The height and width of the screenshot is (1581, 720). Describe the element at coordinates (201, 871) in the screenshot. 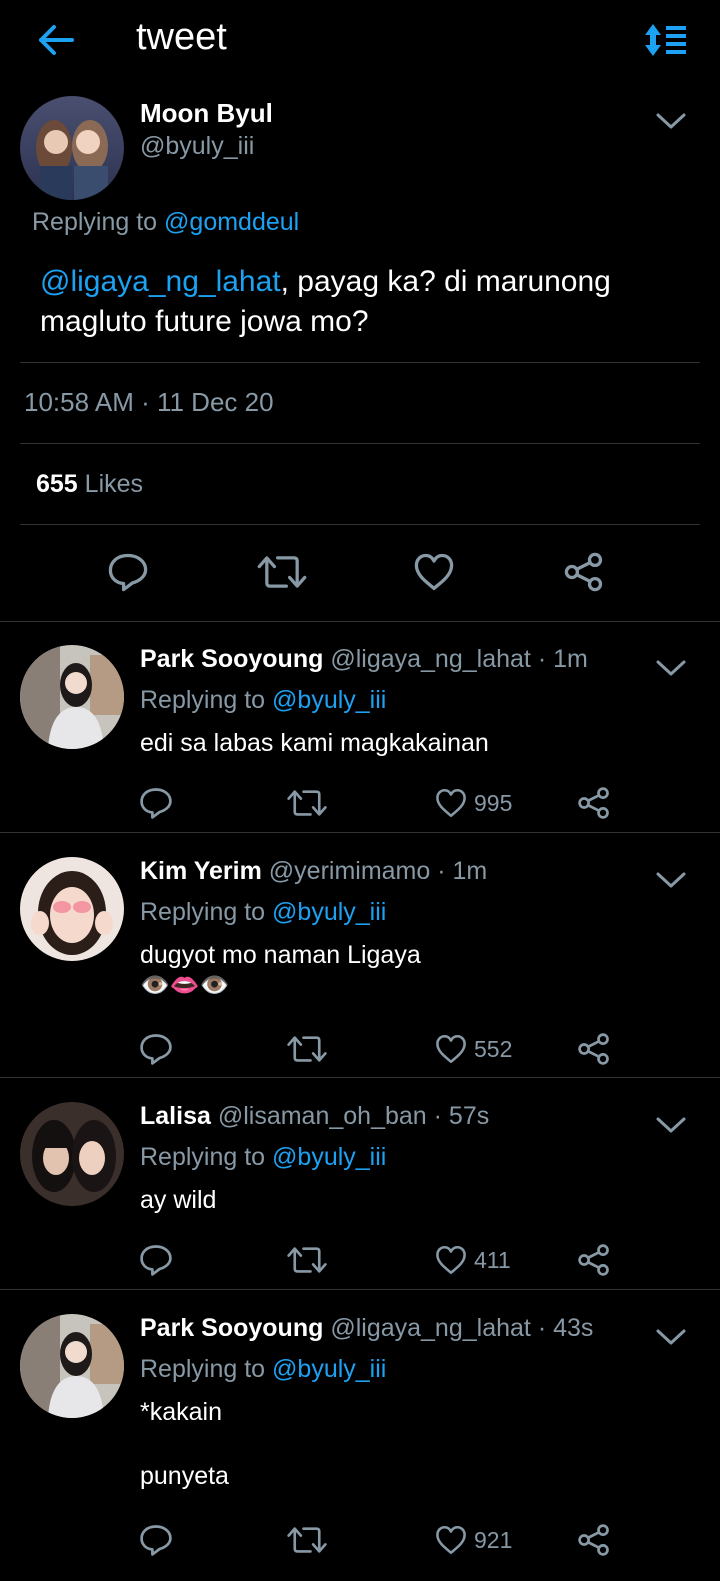

I see `author-name: Kim Yerim` at that location.